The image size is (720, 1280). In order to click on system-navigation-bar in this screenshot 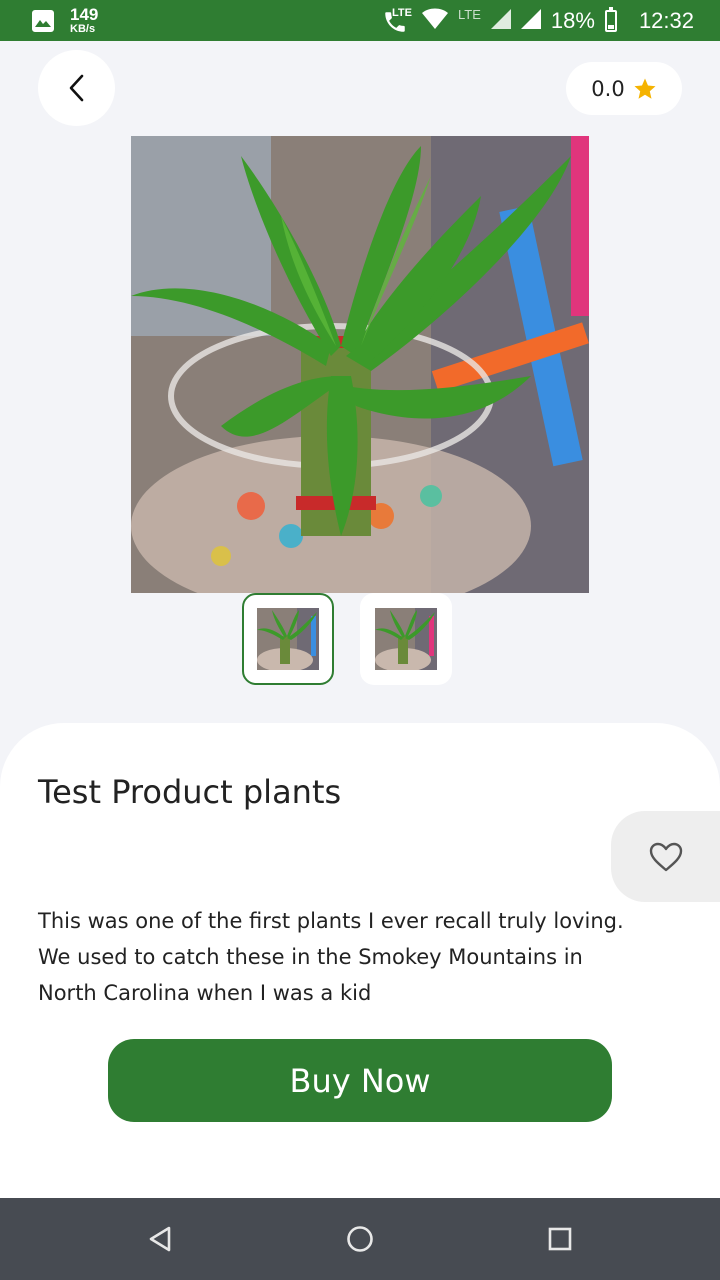, I will do `click(360, 1239)`.